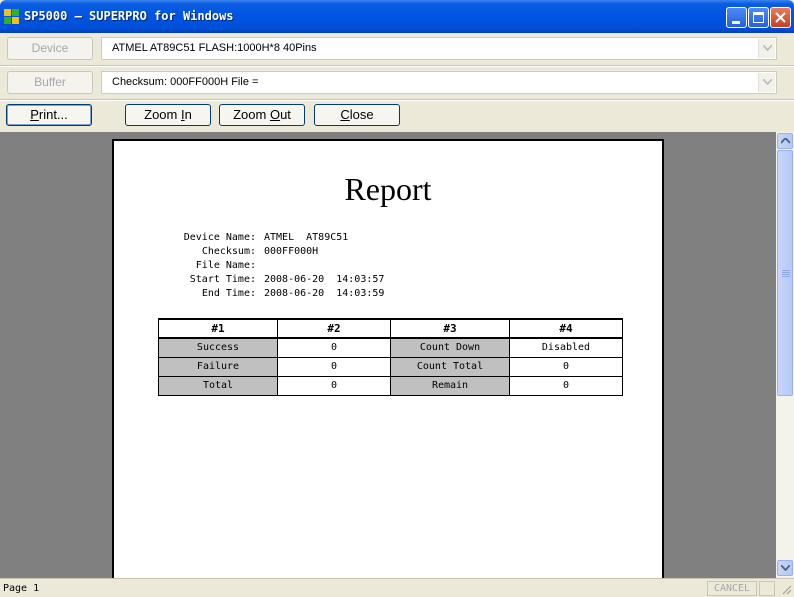 The height and width of the screenshot is (597, 794). I want to click on buffer-dropdown-button, so click(766, 82).